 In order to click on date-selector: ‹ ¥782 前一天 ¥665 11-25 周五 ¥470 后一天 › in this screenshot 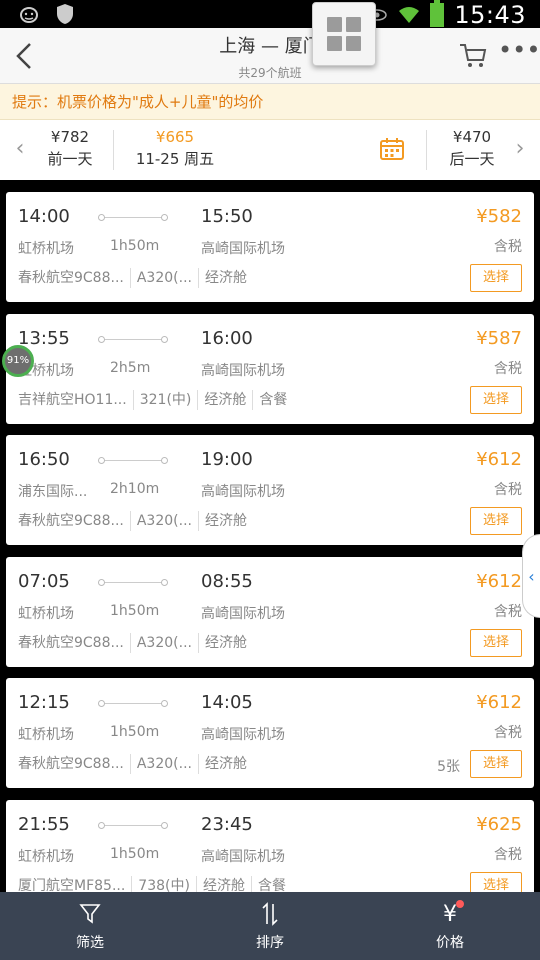, I will do `click(270, 150)`.